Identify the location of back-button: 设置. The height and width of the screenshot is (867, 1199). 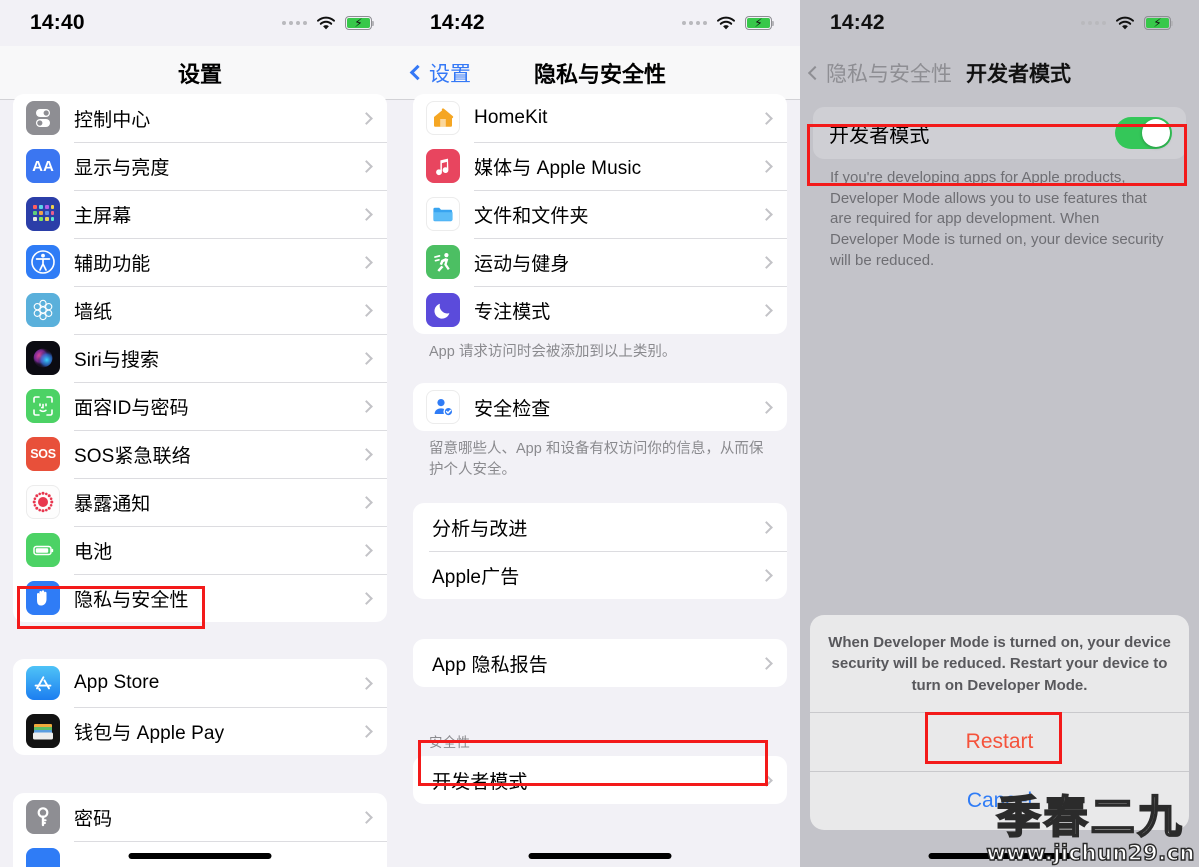
(440, 73).